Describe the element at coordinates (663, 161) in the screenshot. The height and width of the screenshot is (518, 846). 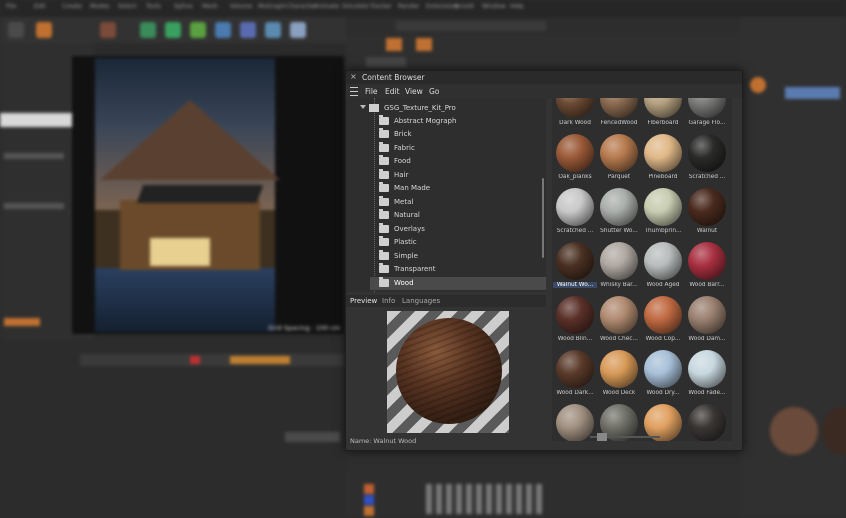
I see `material-thumbnail: Pineboard` at that location.